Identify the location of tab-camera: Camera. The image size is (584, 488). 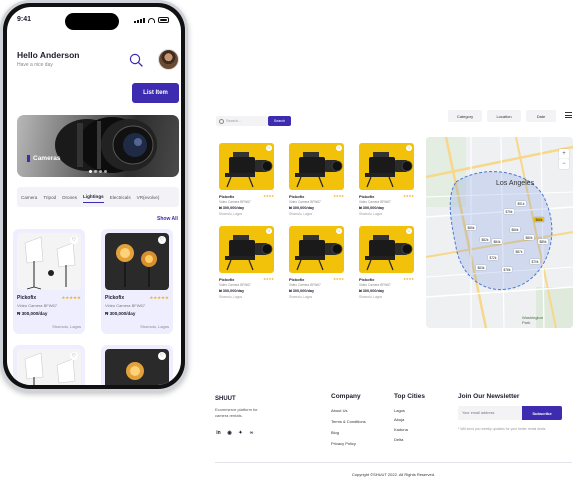
(29, 197).